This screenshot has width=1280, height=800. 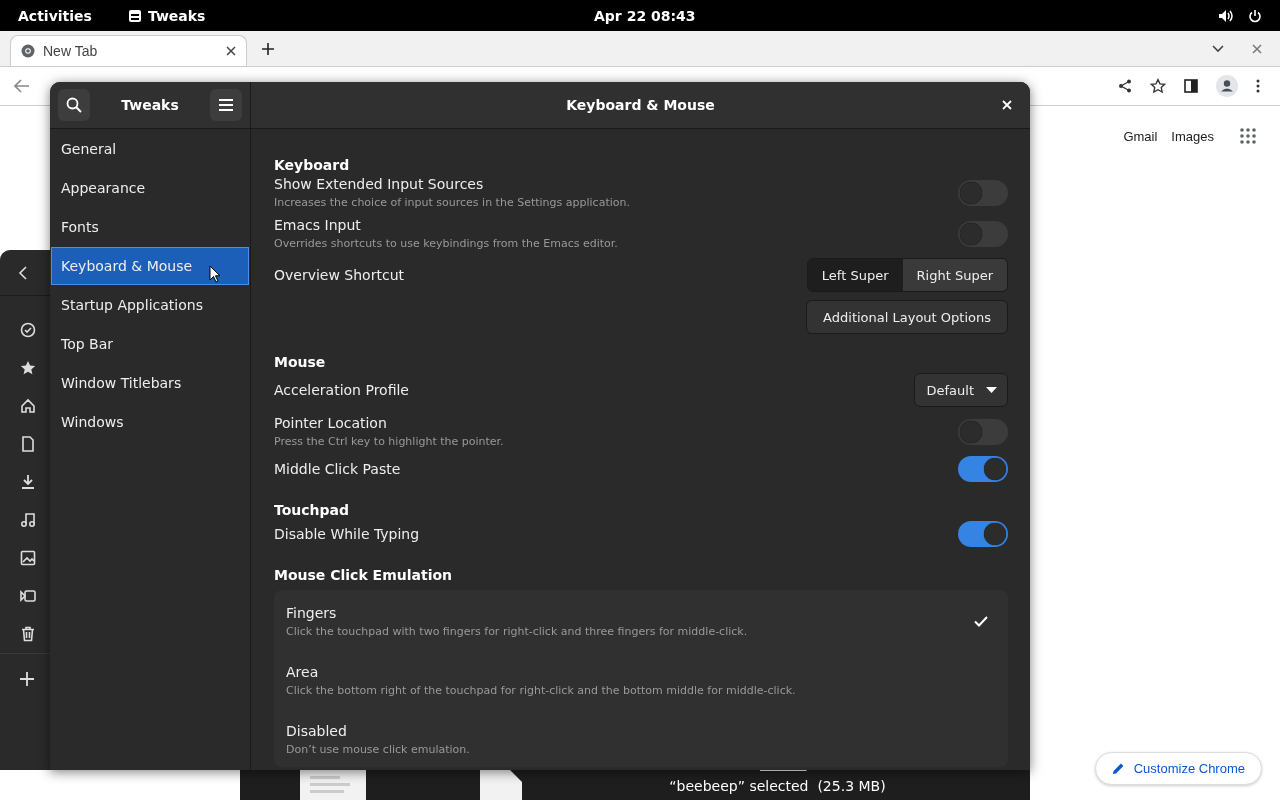 I want to click on layout-options-button: Additional Layout Options, so click(x=907, y=317).